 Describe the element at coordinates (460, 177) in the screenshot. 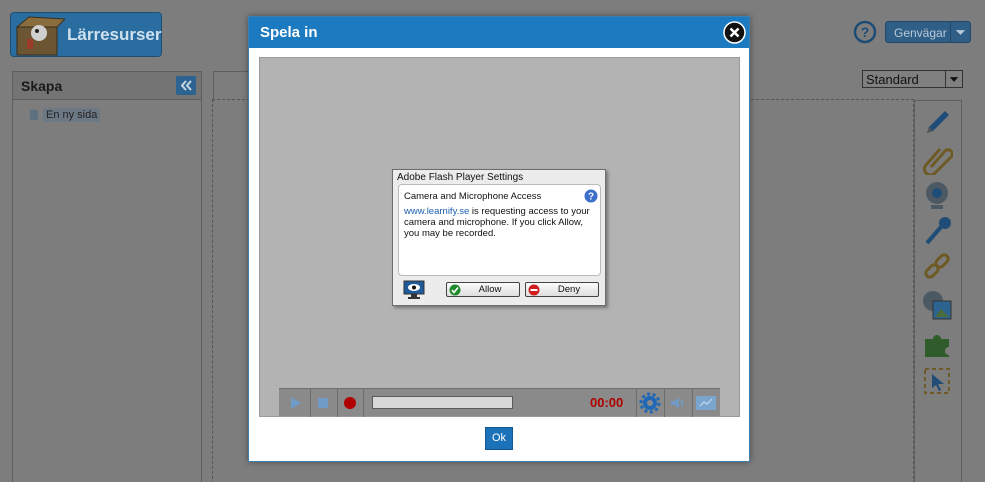

I see `flash-dialog-title: Adobe Flash Player Settings` at that location.